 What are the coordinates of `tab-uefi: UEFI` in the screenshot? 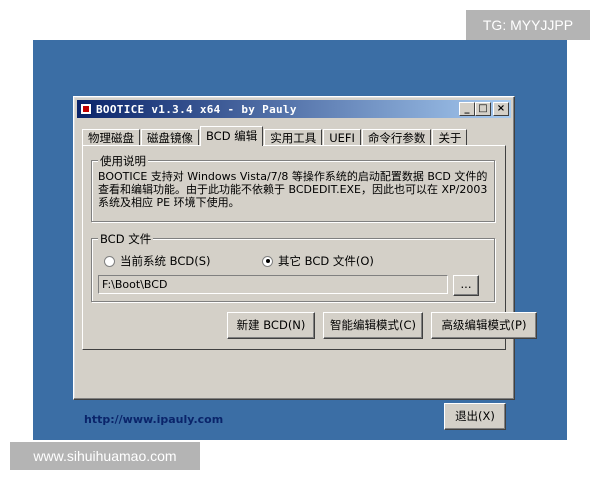 It's located at (342, 137).